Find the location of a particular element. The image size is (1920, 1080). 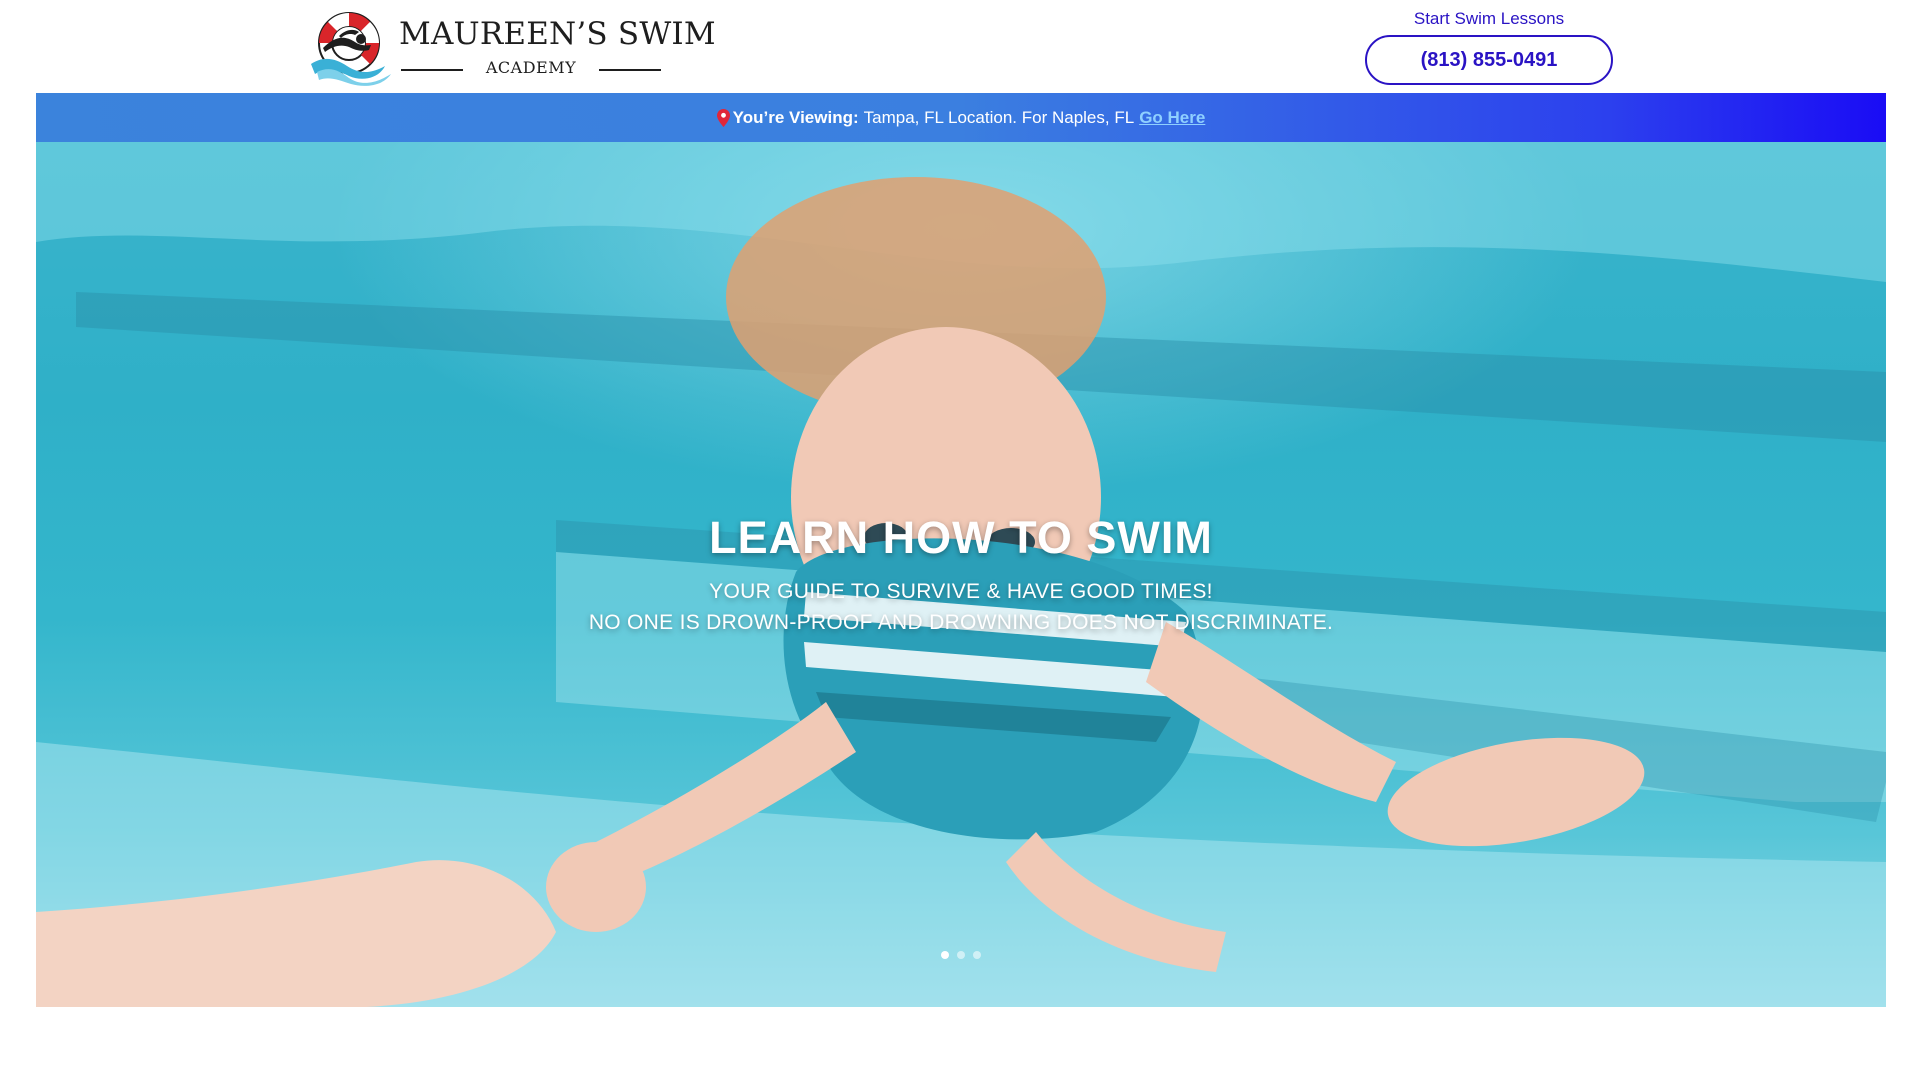

location-text: Tampa, FL Location. For Naples, FL is located at coordinates (999, 117).